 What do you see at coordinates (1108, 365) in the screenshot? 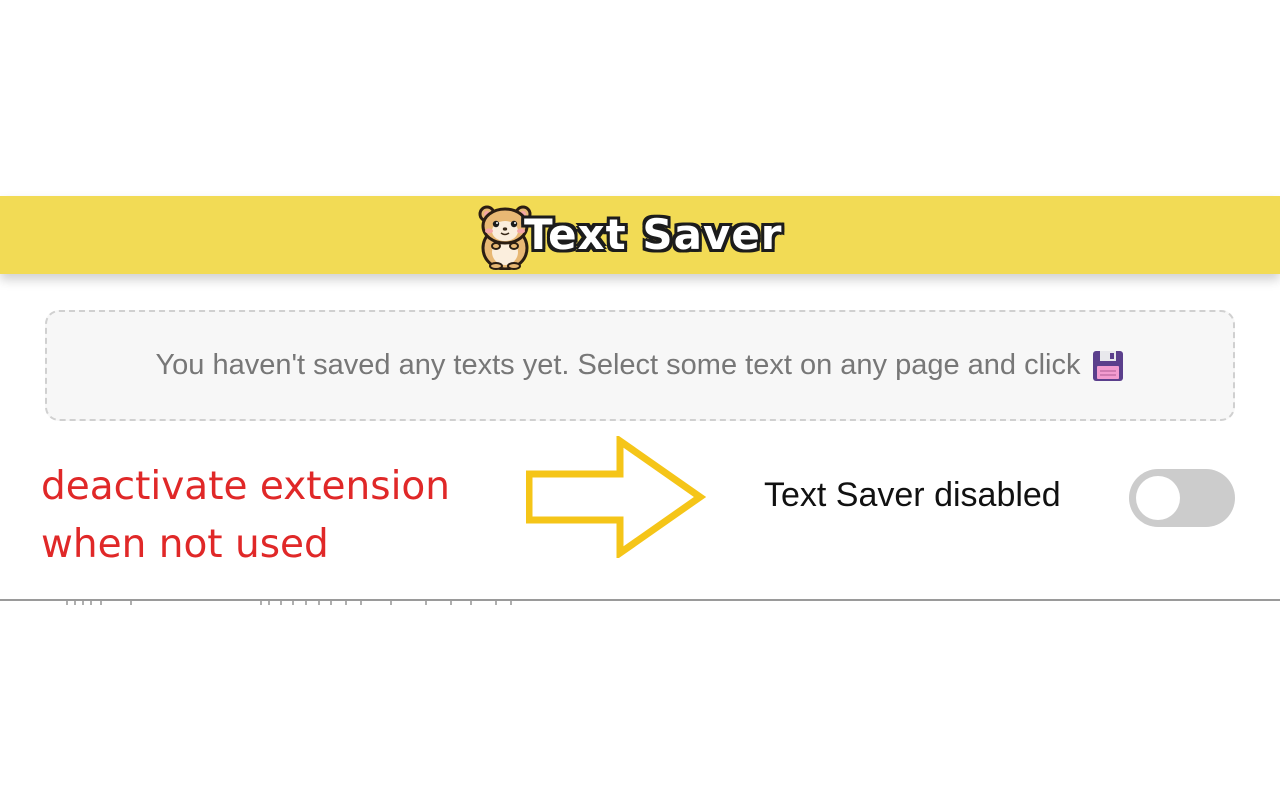
I see `floppy-disk-icon` at bounding box center [1108, 365].